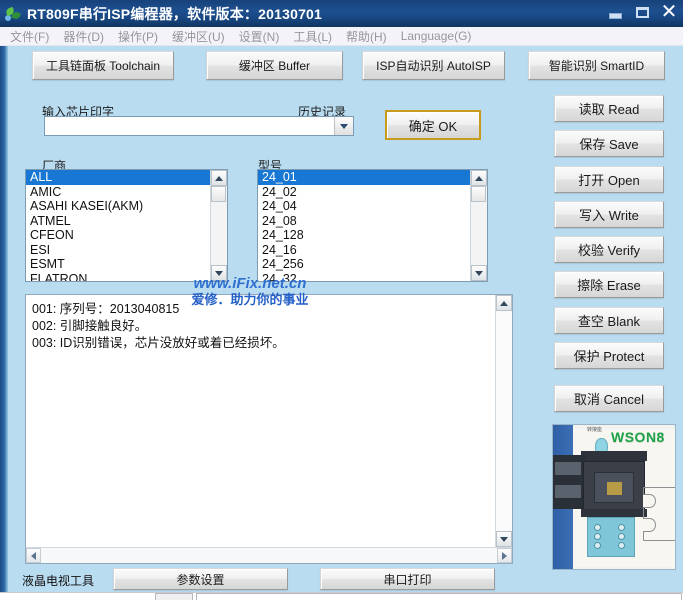  What do you see at coordinates (659, 514) in the screenshot?
I see `socket-outline-diagram` at bounding box center [659, 514].